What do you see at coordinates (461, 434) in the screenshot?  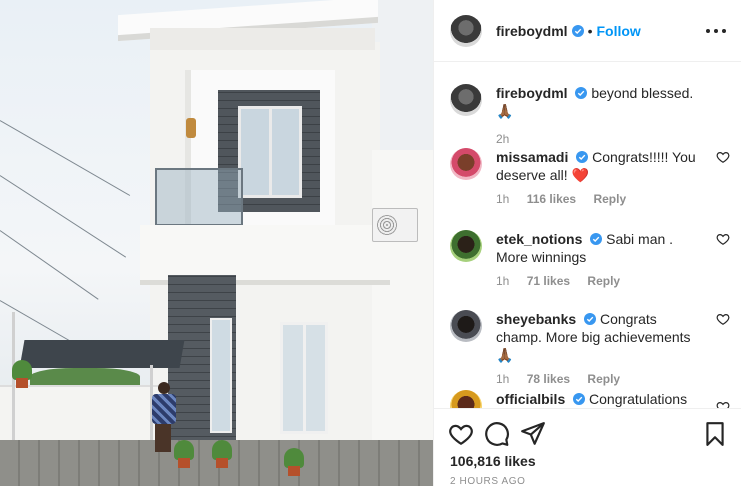 I see `heart-icon` at bounding box center [461, 434].